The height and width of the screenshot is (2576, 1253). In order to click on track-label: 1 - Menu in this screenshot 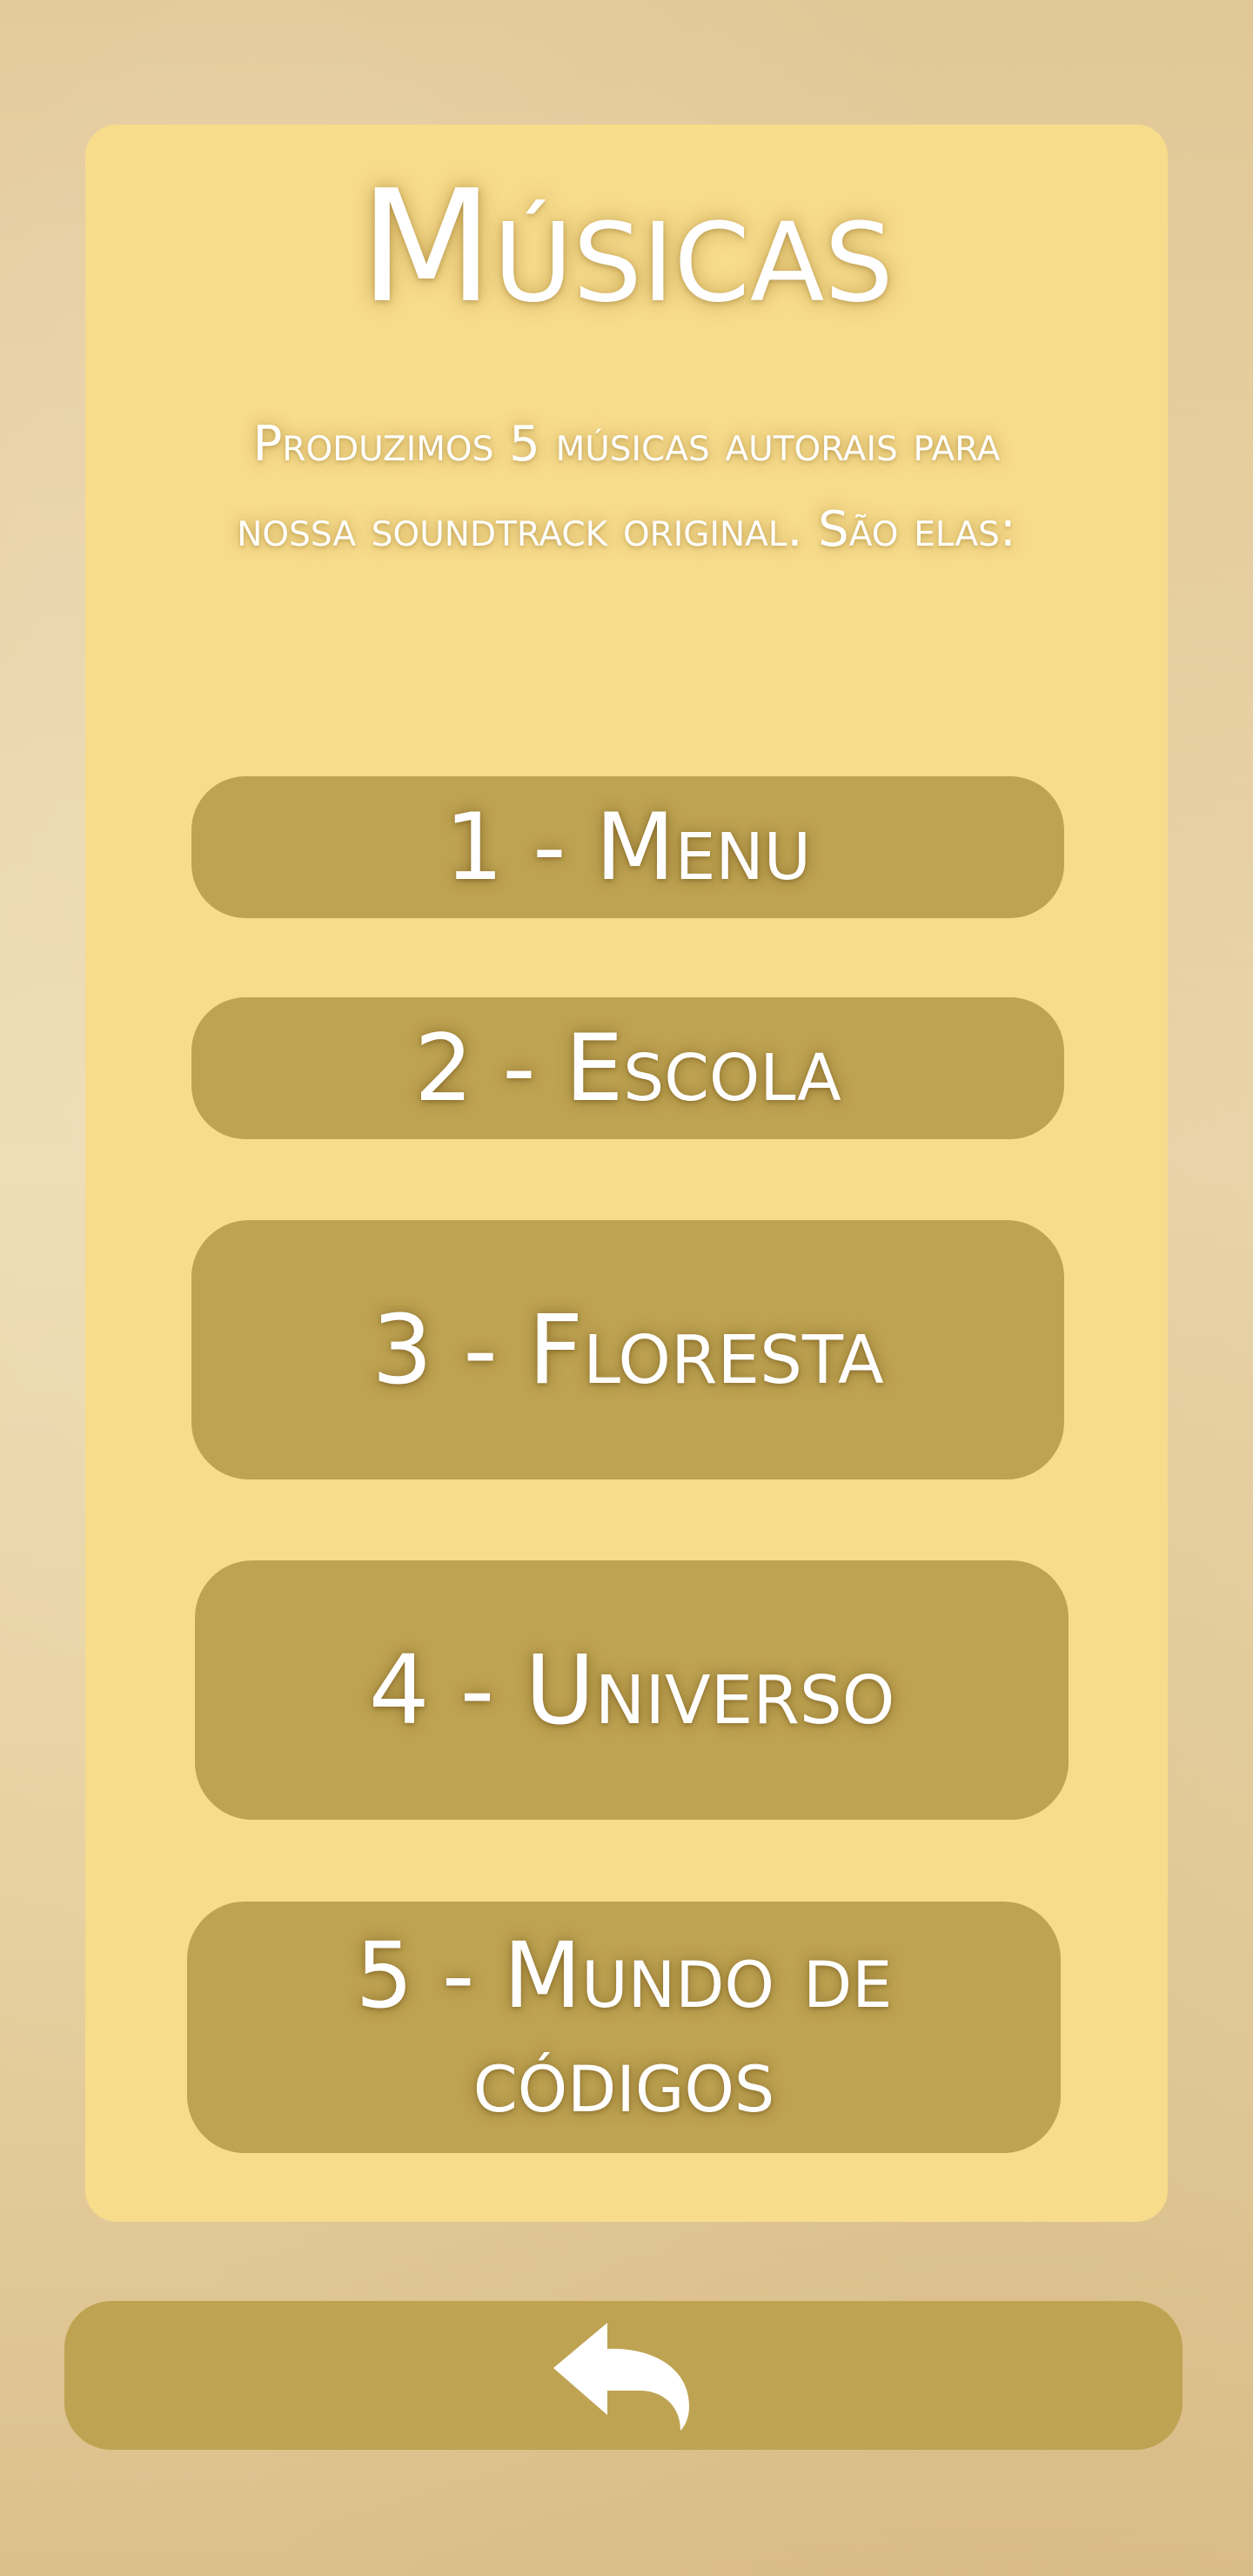, I will do `click(628, 847)`.